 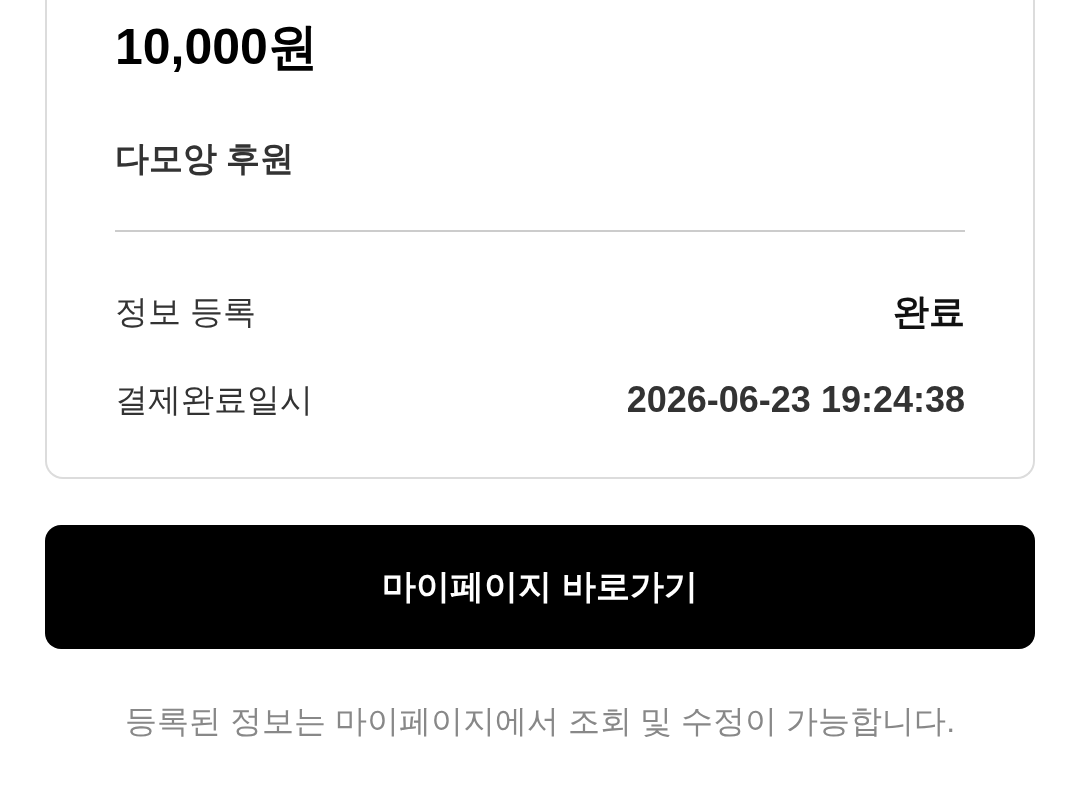 What do you see at coordinates (540, 721) in the screenshot?
I see `footer-note: 등록된 정보는 마이페이지에서 조회 및 수정이 가능합니다.` at bounding box center [540, 721].